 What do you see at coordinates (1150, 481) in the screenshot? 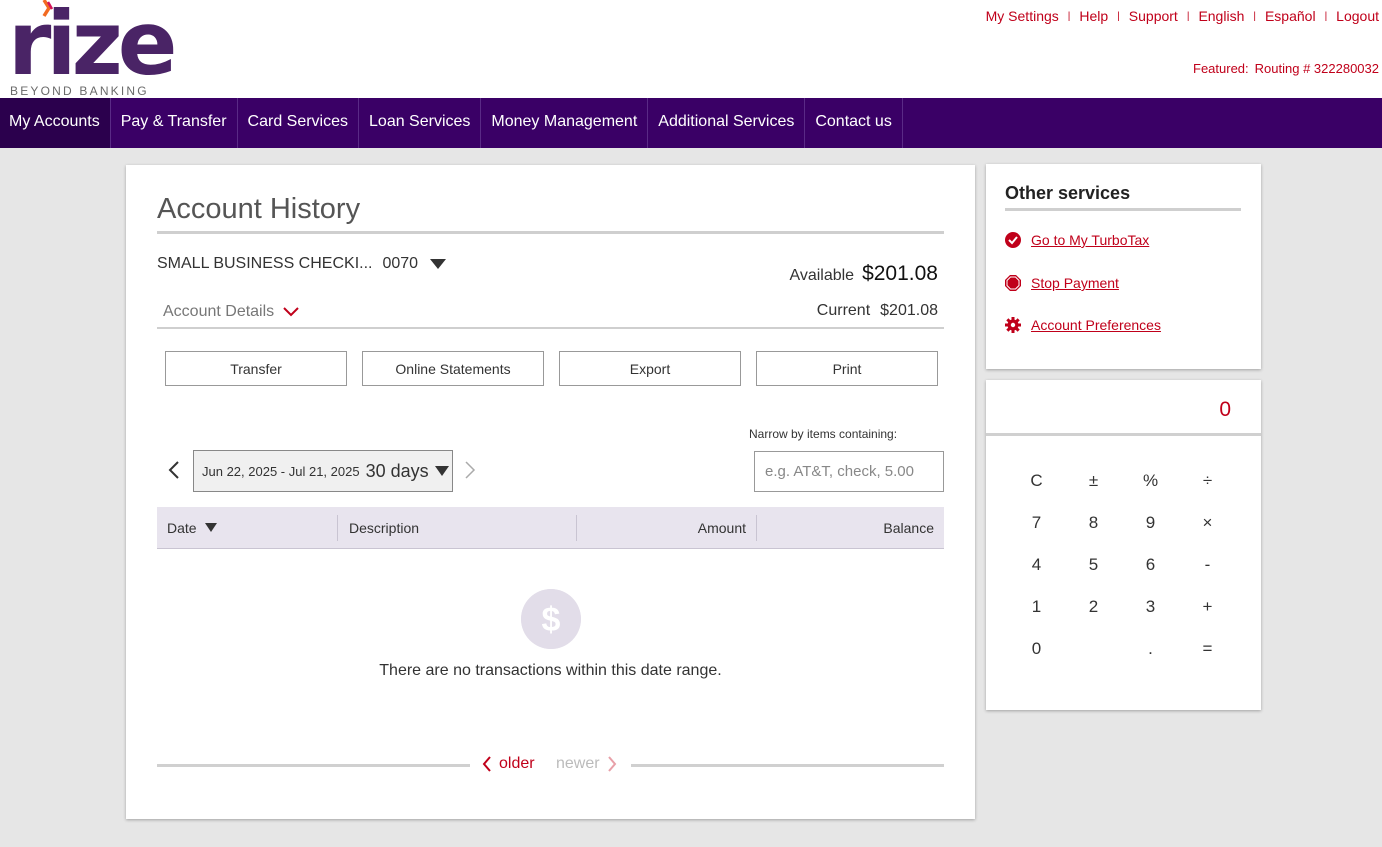
I see `calc-key-percent: %` at bounding box center [1150, 481].